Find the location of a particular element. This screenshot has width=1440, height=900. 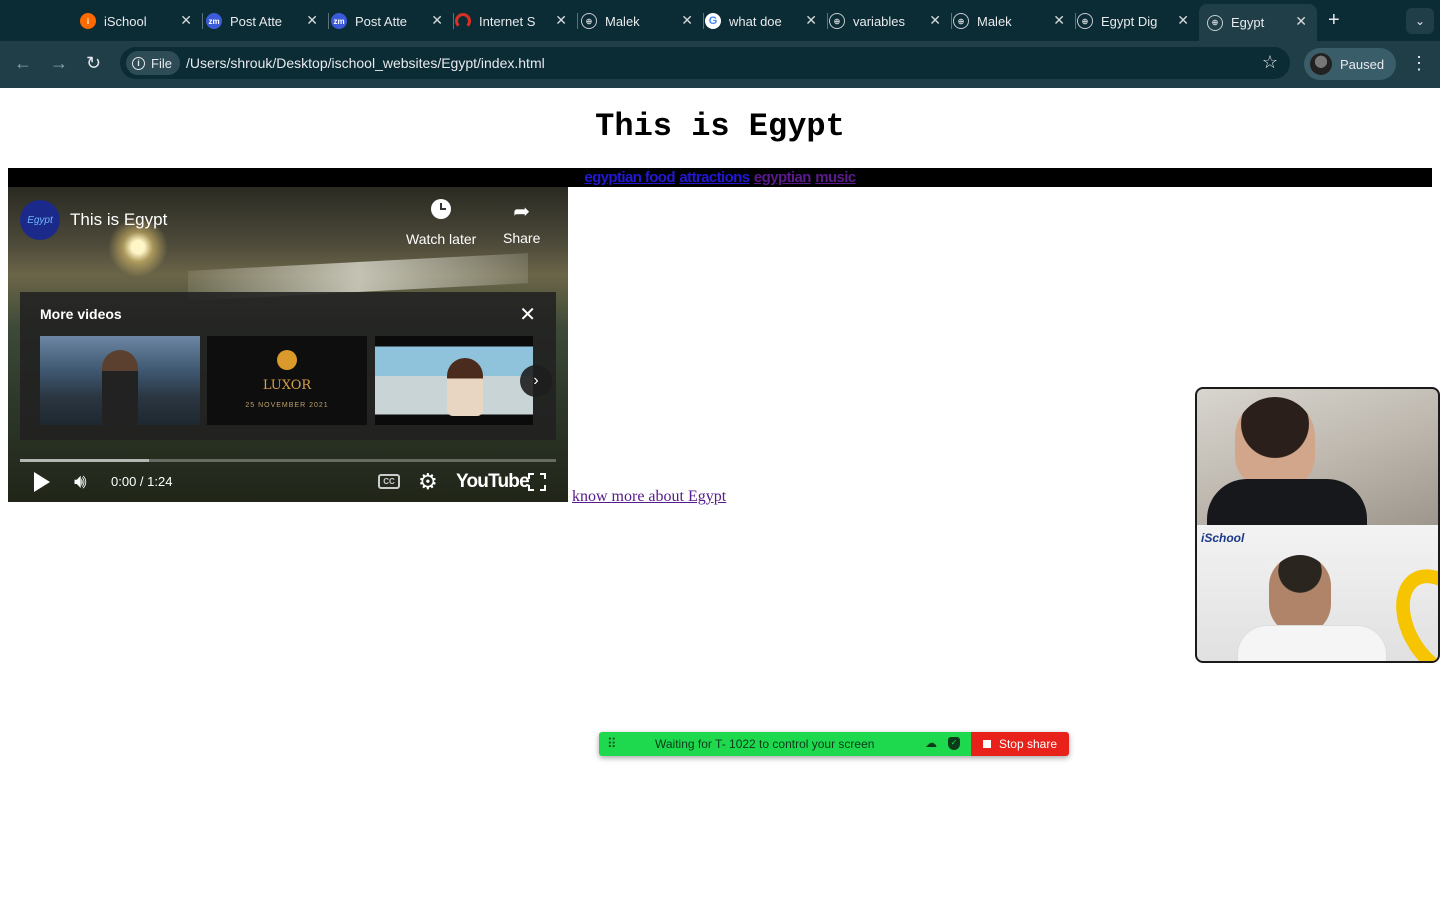

tab-ischool: i iSchool ✕ is located at coordinates (141, 21).